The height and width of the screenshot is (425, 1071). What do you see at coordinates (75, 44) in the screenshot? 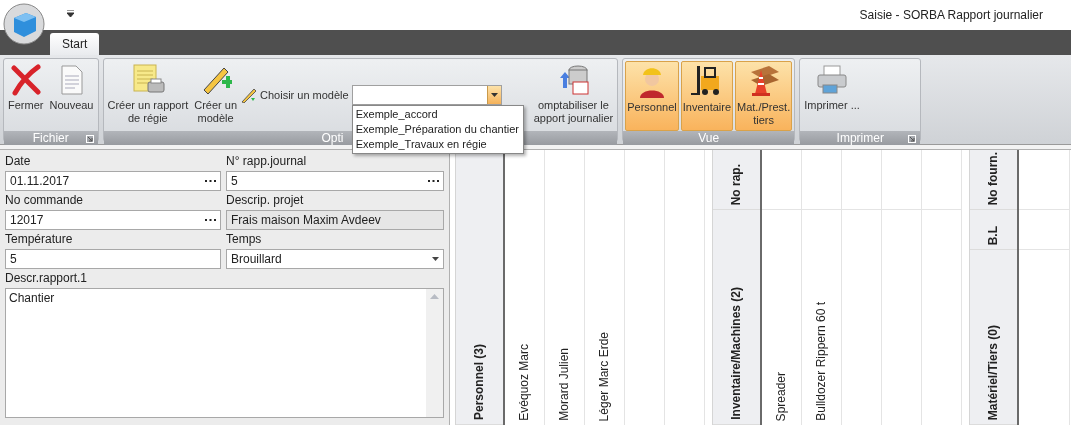
I see `ribbon-tab: Start` at bounding box center [75, 44].